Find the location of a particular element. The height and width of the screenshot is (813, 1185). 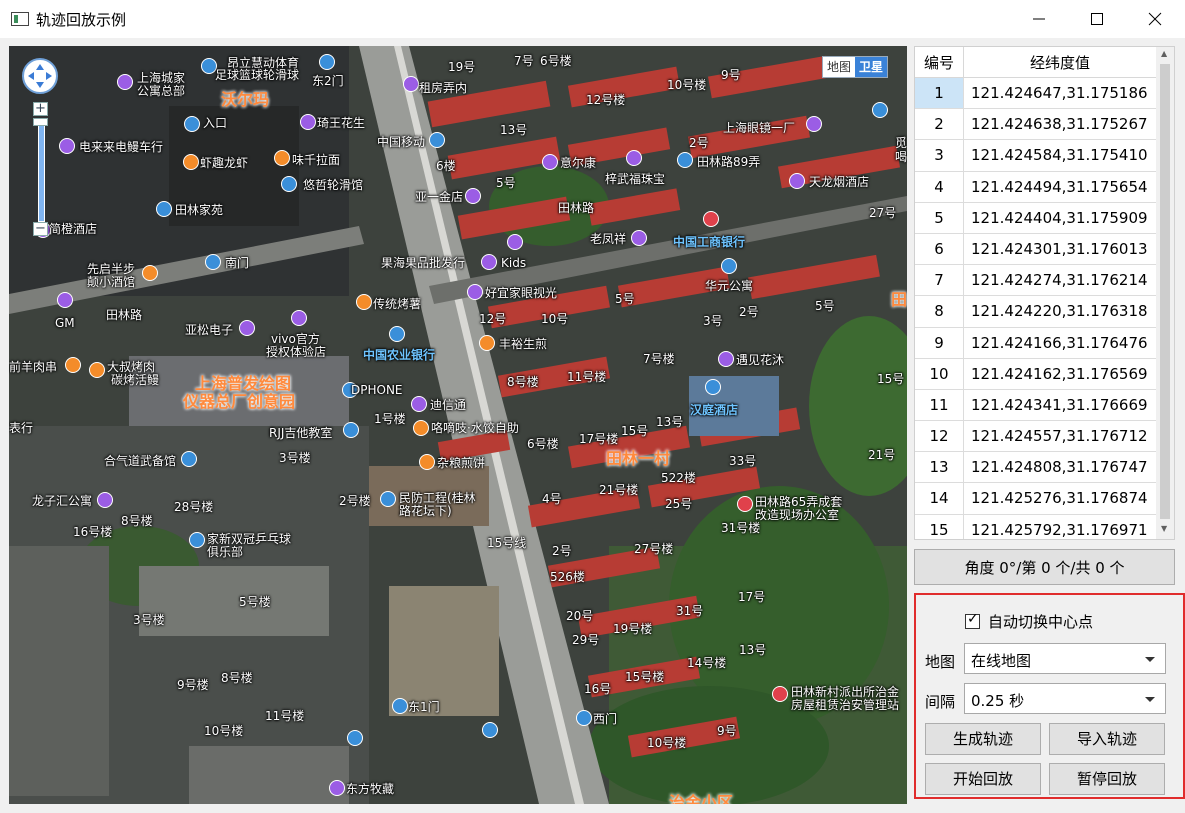

zoom-out-button: − is located at coordinates (40, 229).